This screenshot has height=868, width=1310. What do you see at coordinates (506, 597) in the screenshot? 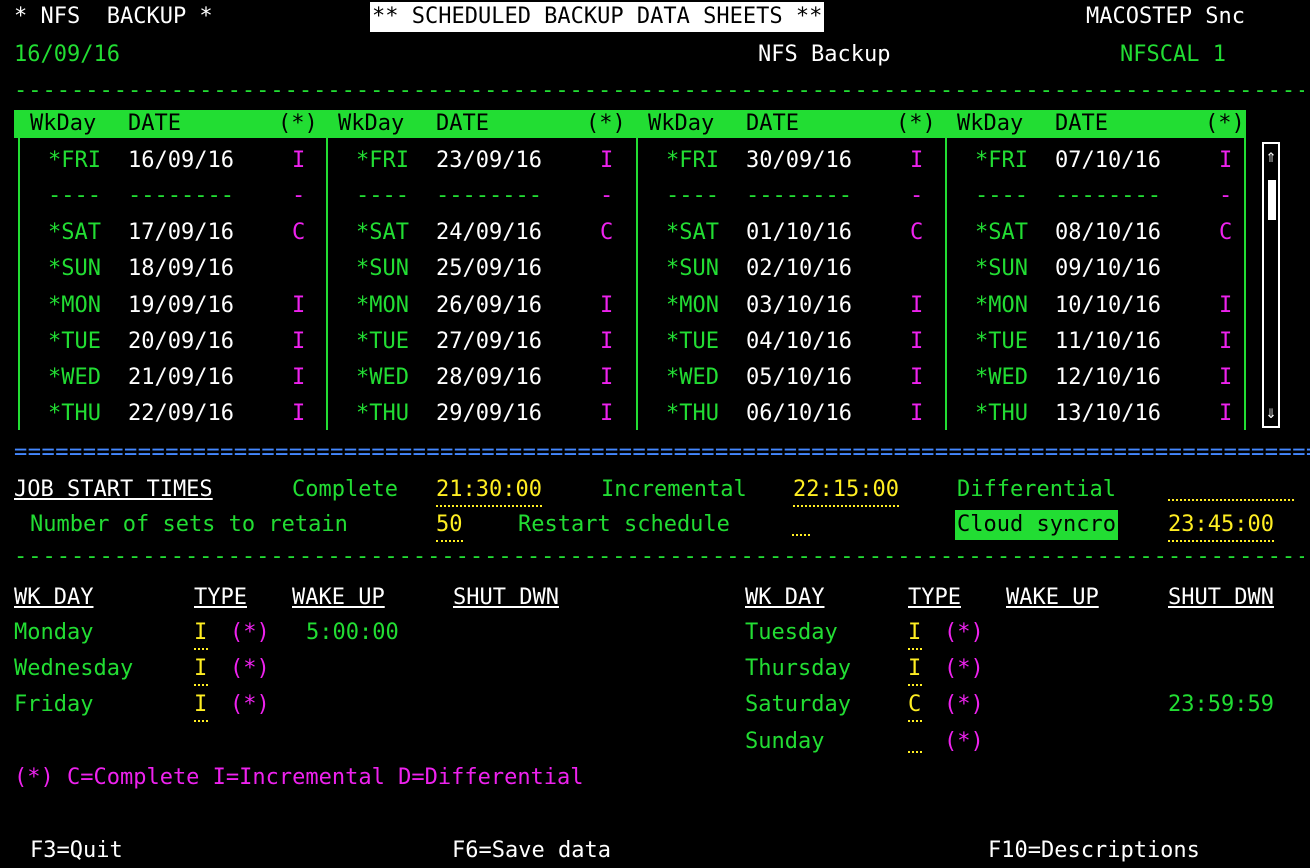
I see `left-col-shut-header: SHUT DWN` at bounding box center [506, 597].